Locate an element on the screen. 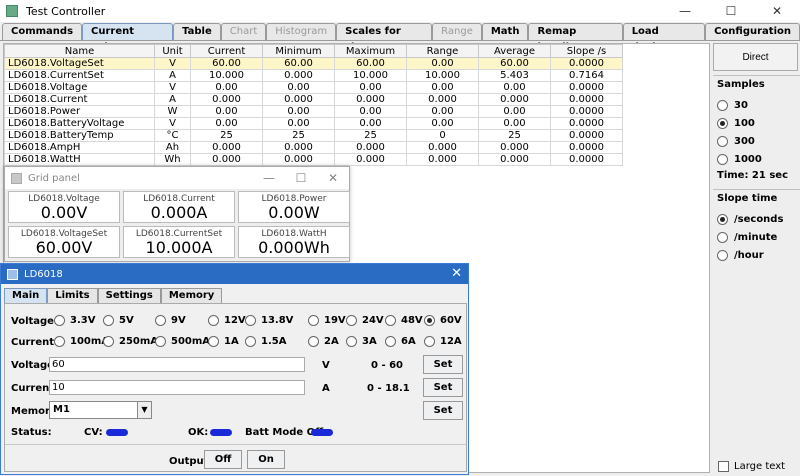  column-header-unit: Unit is located at coordinates (172, 51).